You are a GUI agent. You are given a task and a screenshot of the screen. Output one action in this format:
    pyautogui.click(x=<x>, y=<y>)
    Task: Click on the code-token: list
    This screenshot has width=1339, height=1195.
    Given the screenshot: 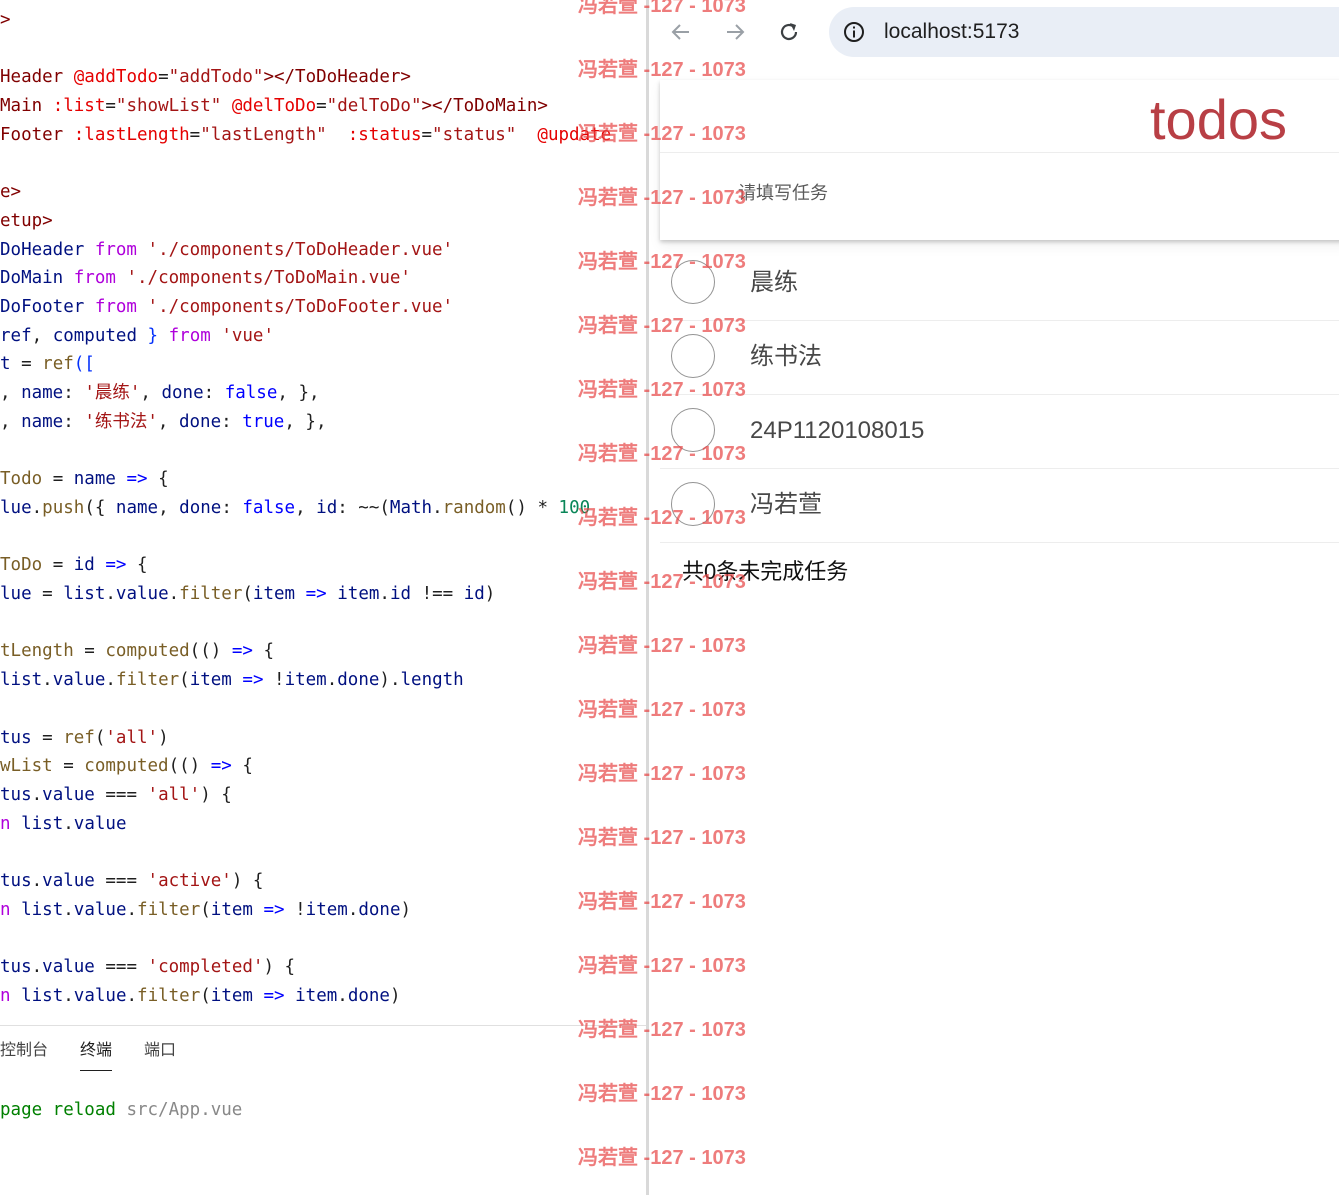 What is the action you would take?
    pyautogui.click(x=42, y=995)
    